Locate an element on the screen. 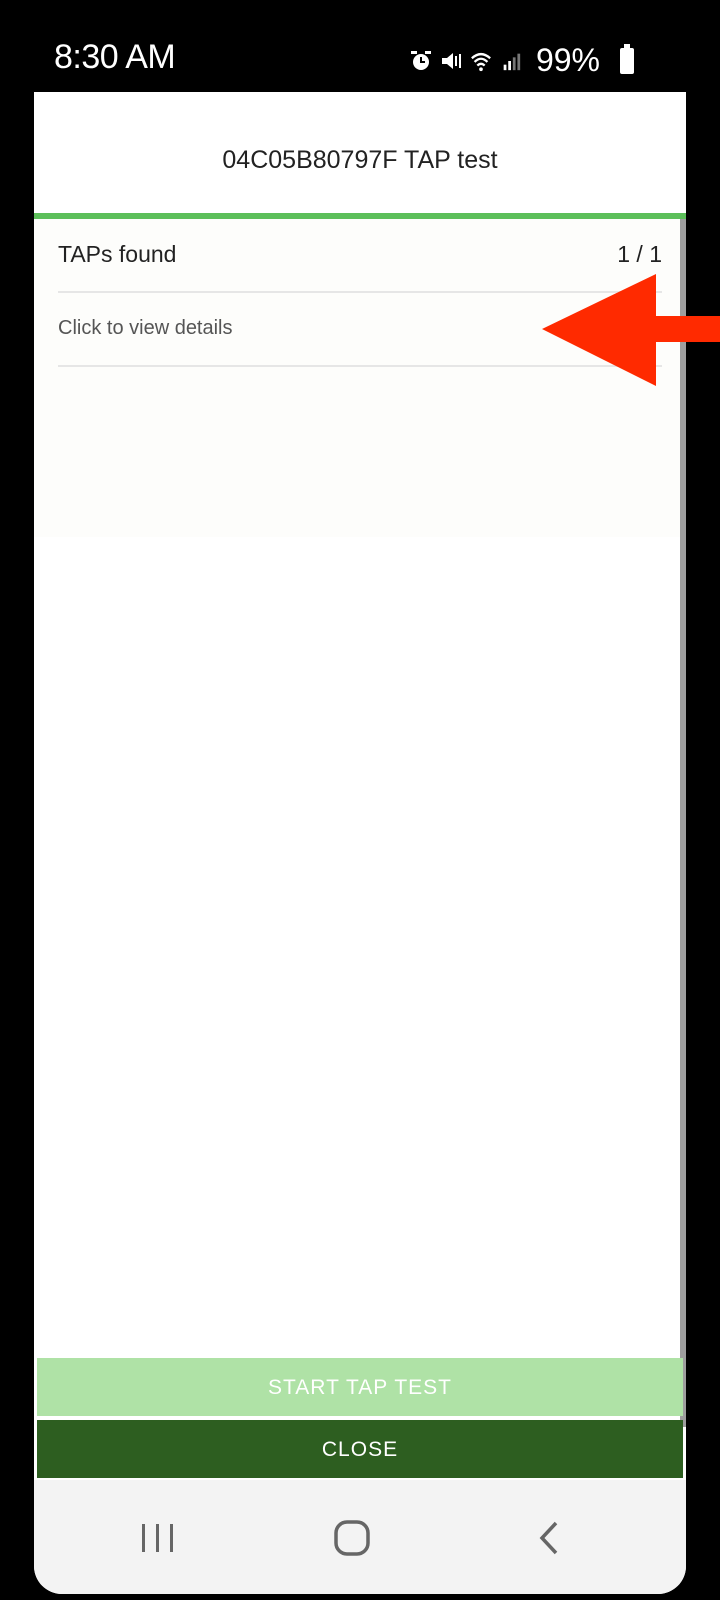 This screenshot has width=720, height=1600. red-arrow-icon is located at coordinates (631, 330).